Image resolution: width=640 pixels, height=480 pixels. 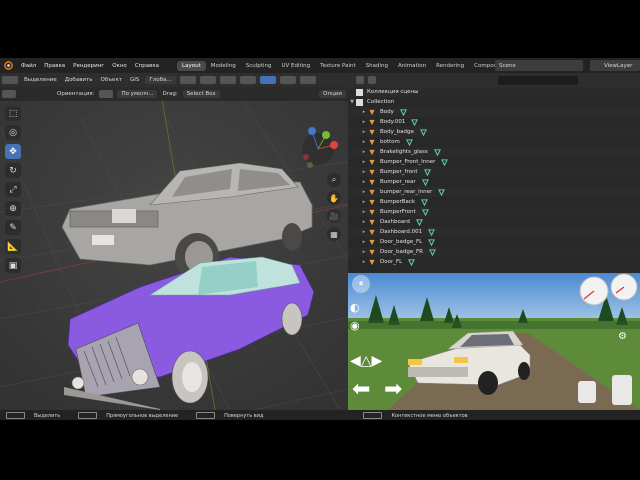 What do you see at coordinates (267, 80) in the screenshot?
I see `xray-icon` at bounding box center [267, 80].